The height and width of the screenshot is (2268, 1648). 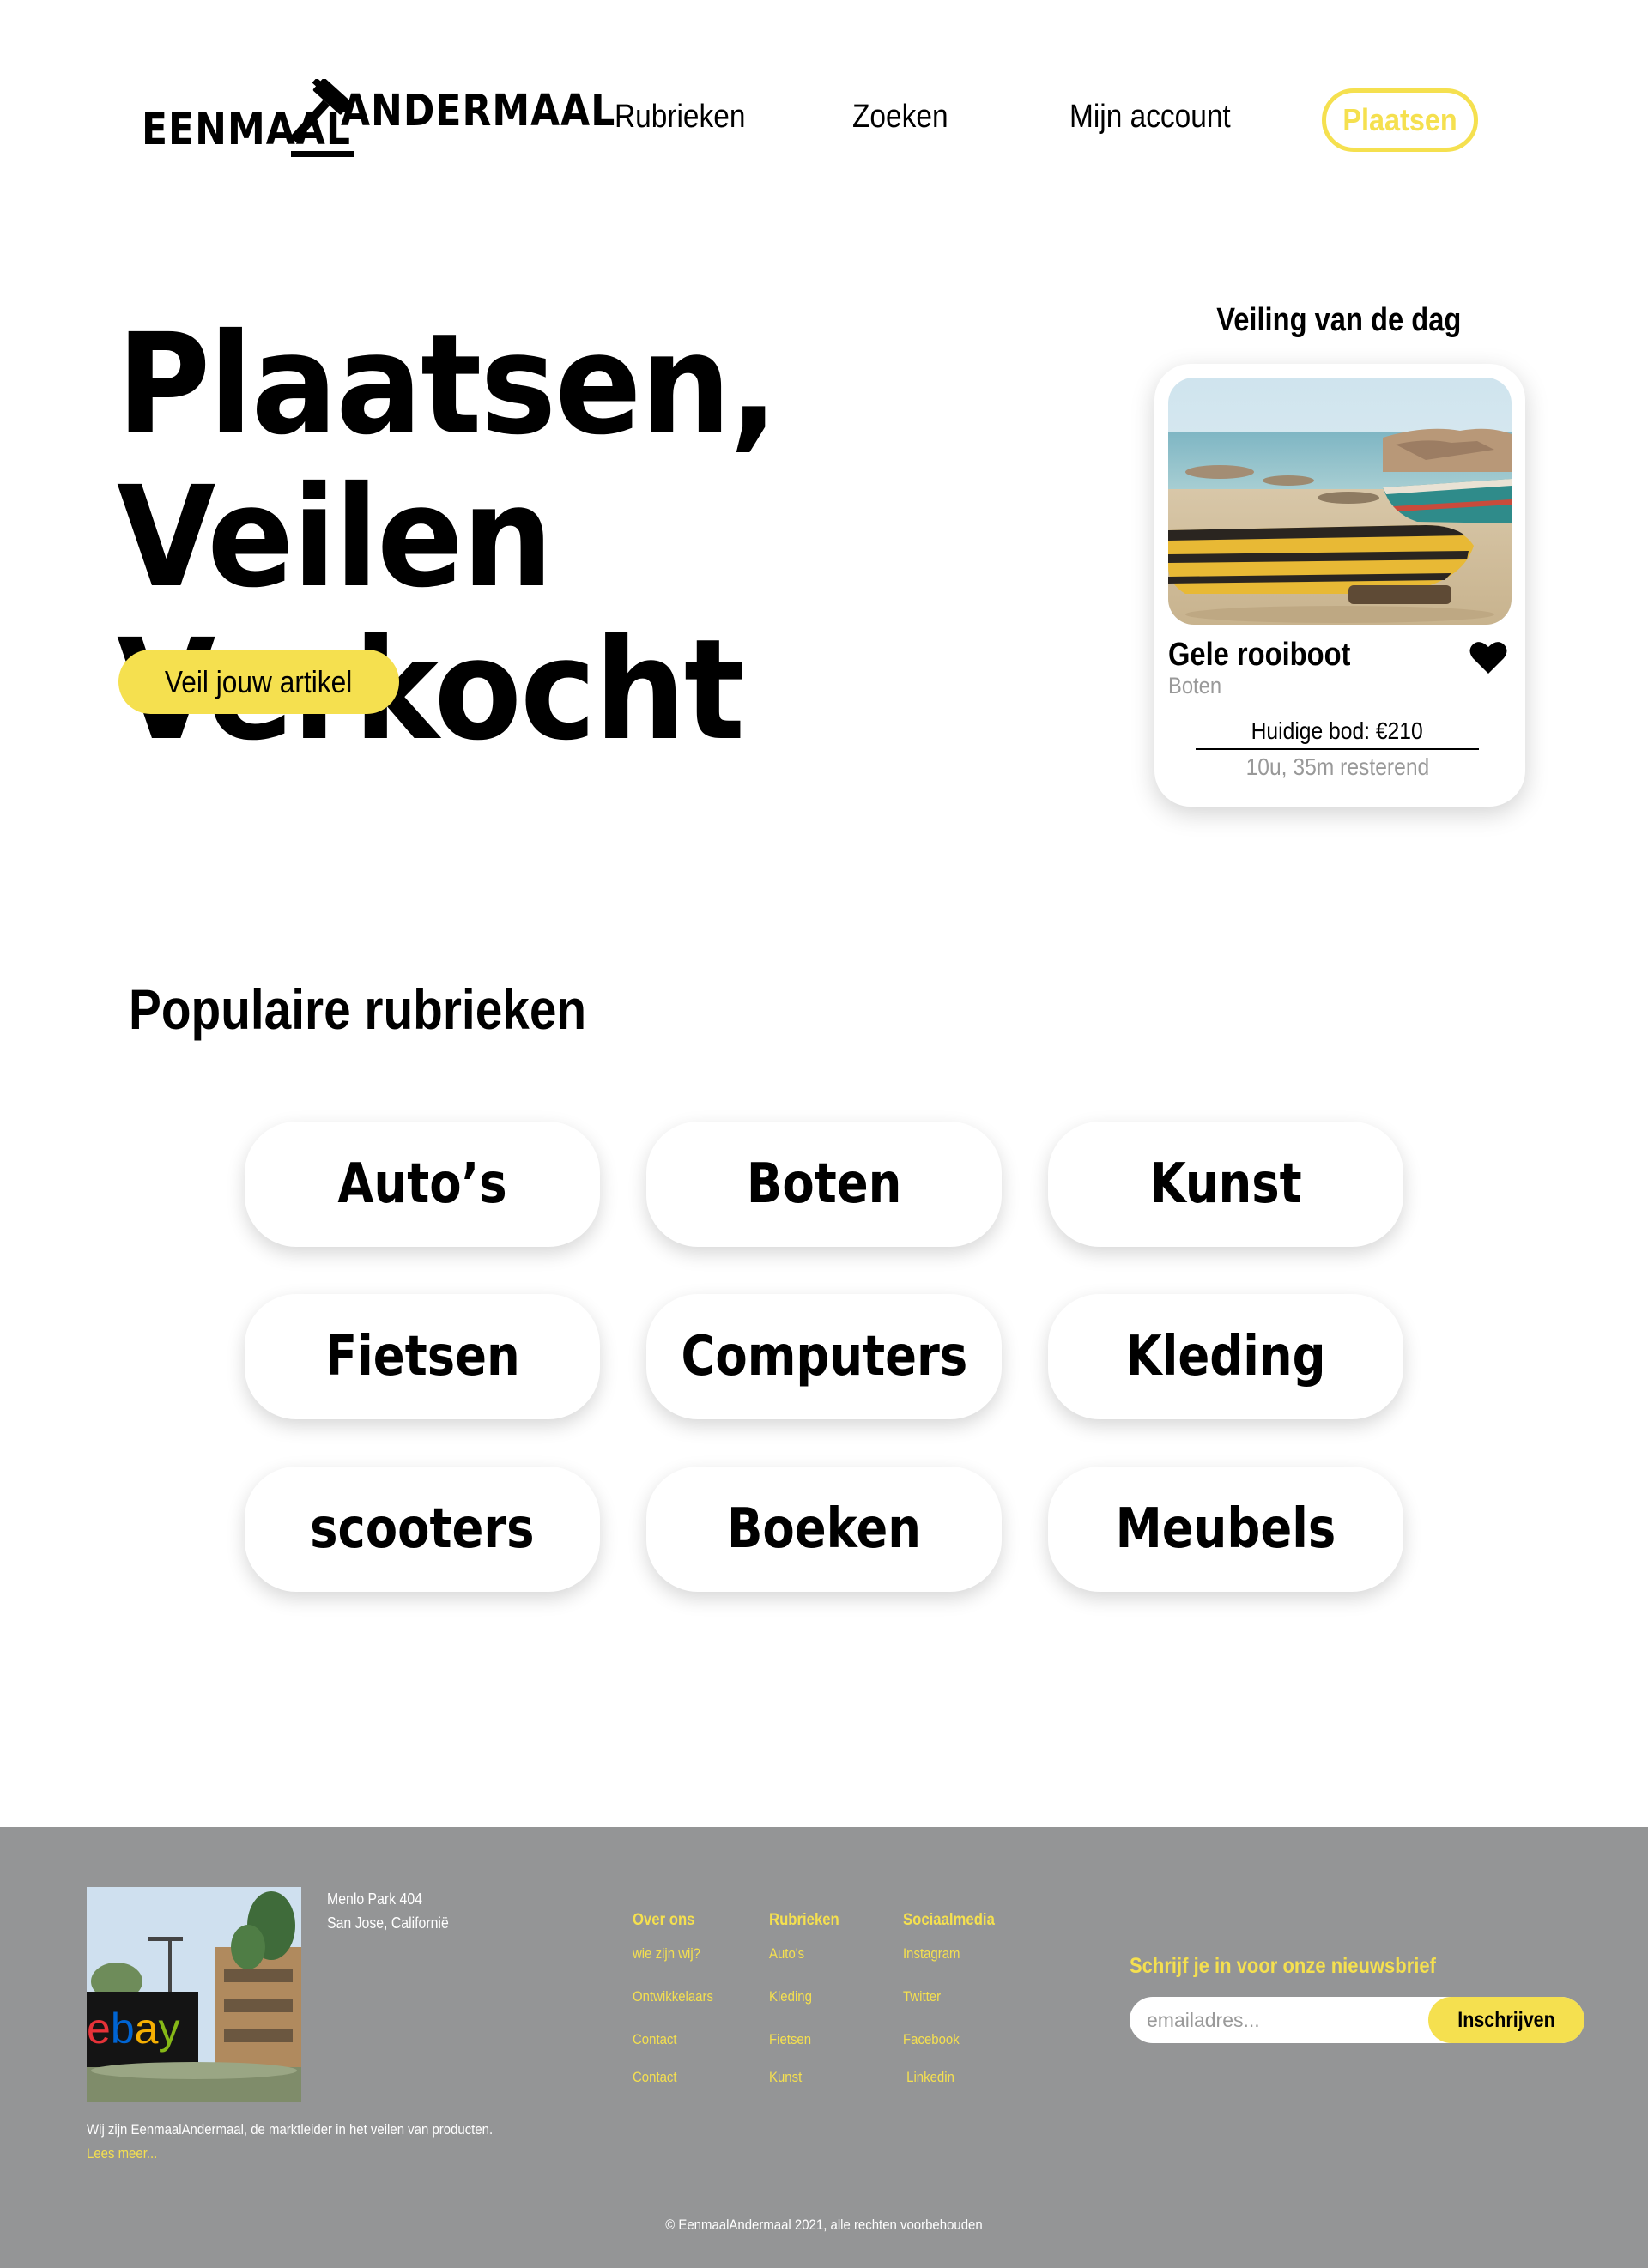 I want to click on footer-link-kleding: Kleding, so click(x=804, y=2009).